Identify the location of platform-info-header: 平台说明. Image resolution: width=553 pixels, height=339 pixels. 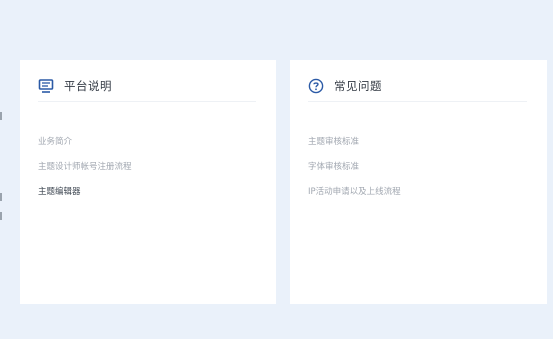
(147, 86).